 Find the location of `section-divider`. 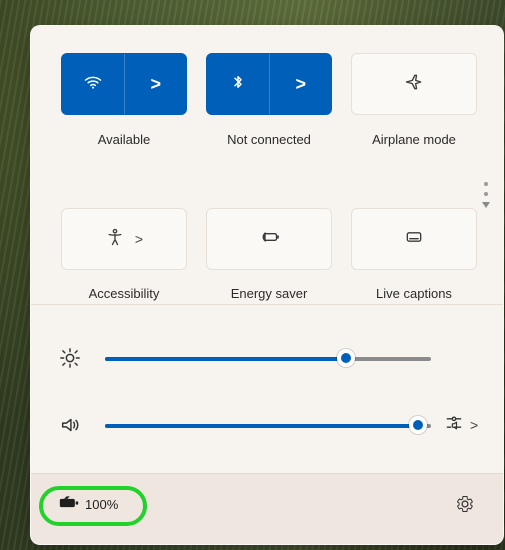

section-divider is located at coordinates (267, 304).